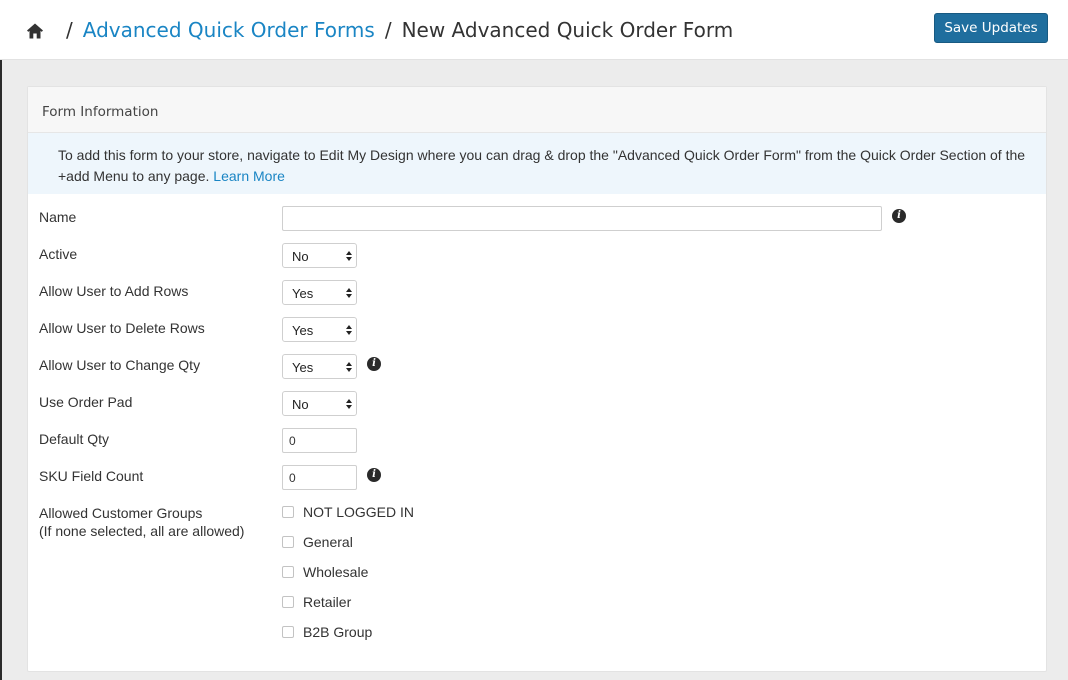 Image resolution: width=1068 pixels, height=680 pixels. I want to click on change-qty-row: Allow User to Change Qty Yes i, so click(538, 370).